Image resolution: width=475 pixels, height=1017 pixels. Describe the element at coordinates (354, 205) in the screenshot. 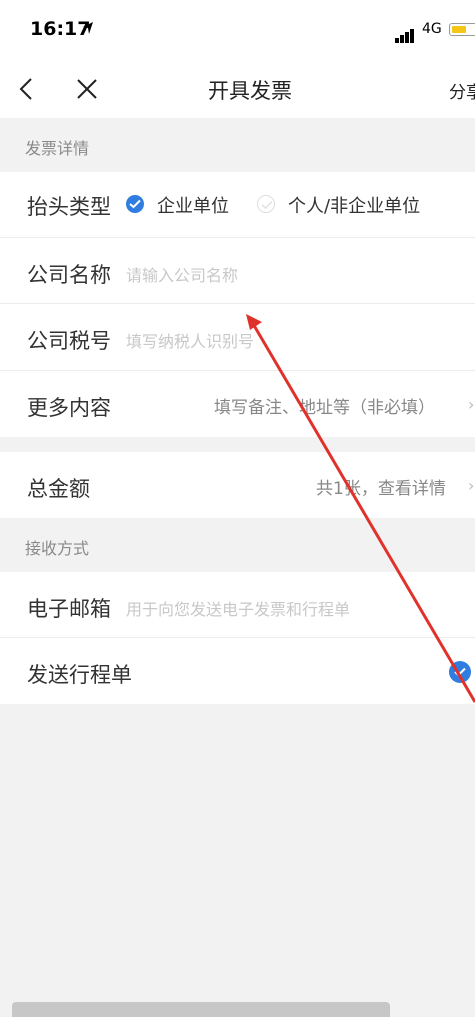

I see `option-personal-label: 个人/非企业单位` at that location.